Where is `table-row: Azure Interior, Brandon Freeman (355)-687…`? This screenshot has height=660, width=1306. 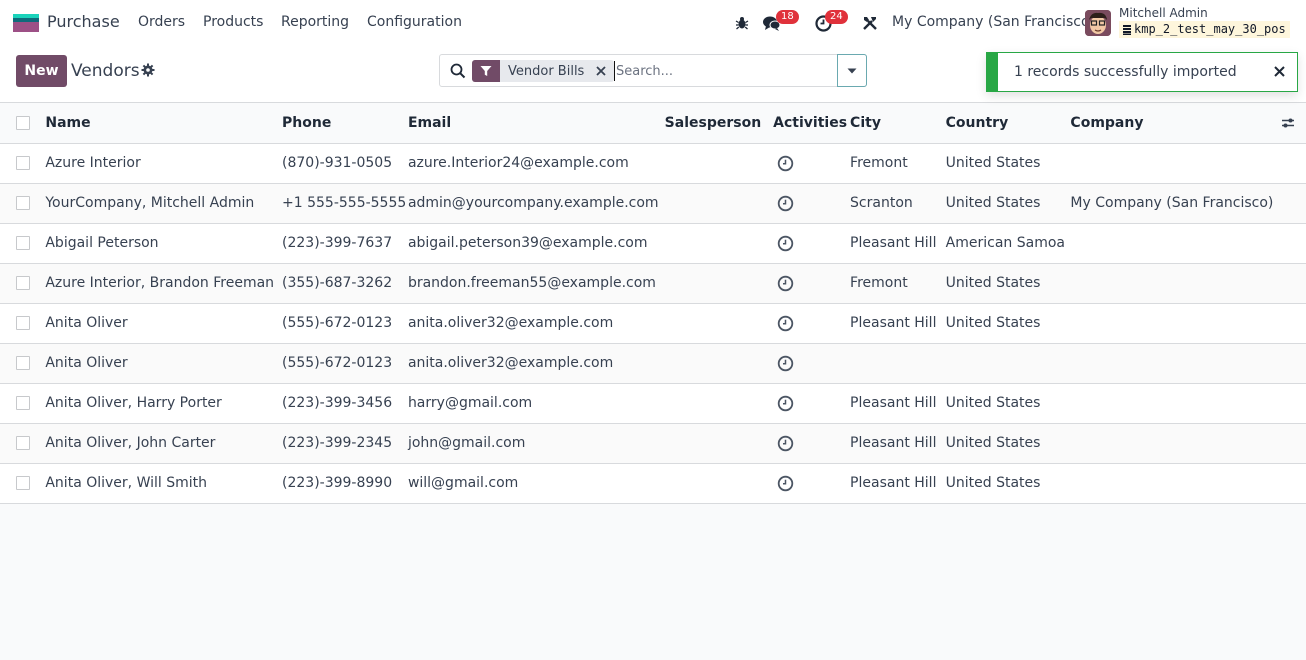 table-row: Azure Interior, Brandon Freeman (355)-687… is located at coordinates (653, 283).